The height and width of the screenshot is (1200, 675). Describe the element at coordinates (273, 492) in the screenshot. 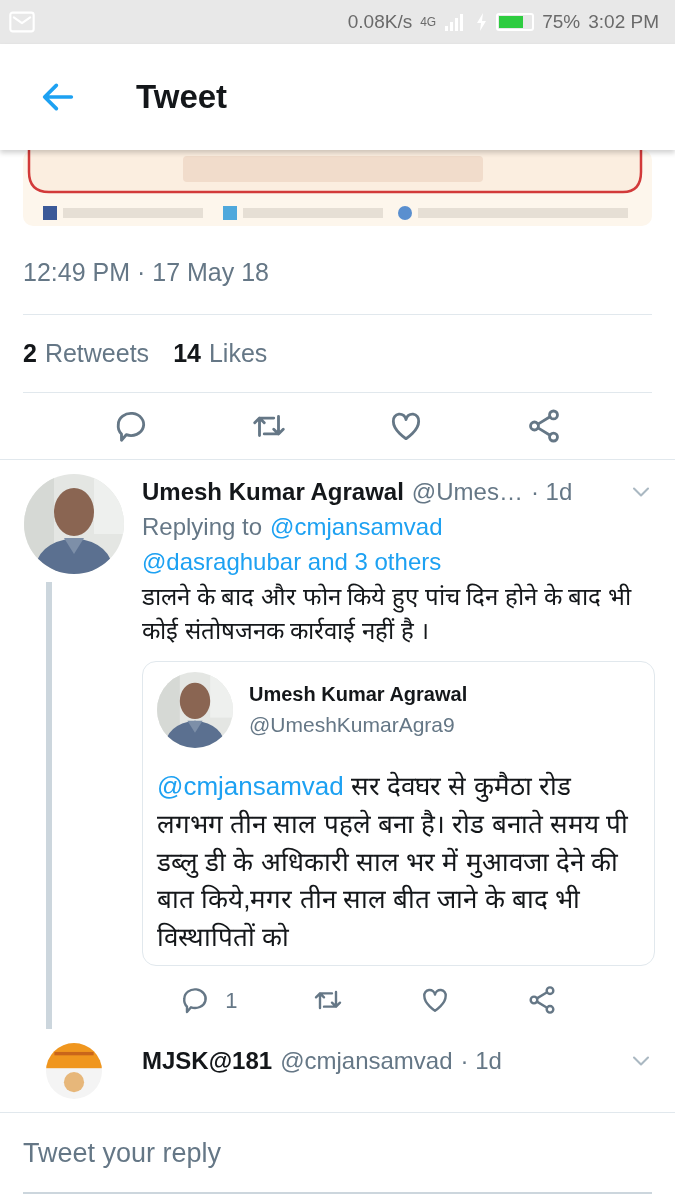

I see `user-name: Umesh Kumar Agrawal` at that location.